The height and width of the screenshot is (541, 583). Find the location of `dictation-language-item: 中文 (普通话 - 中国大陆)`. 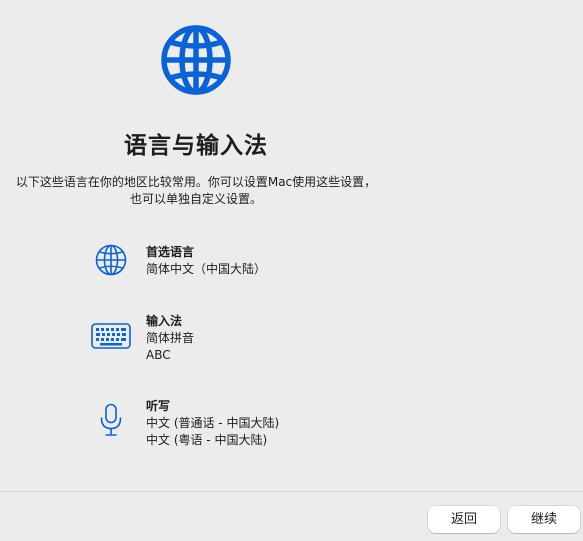

dictation-language-item: 中文 (普通话 - 中国大陆) is located at coordinates (213, 423).